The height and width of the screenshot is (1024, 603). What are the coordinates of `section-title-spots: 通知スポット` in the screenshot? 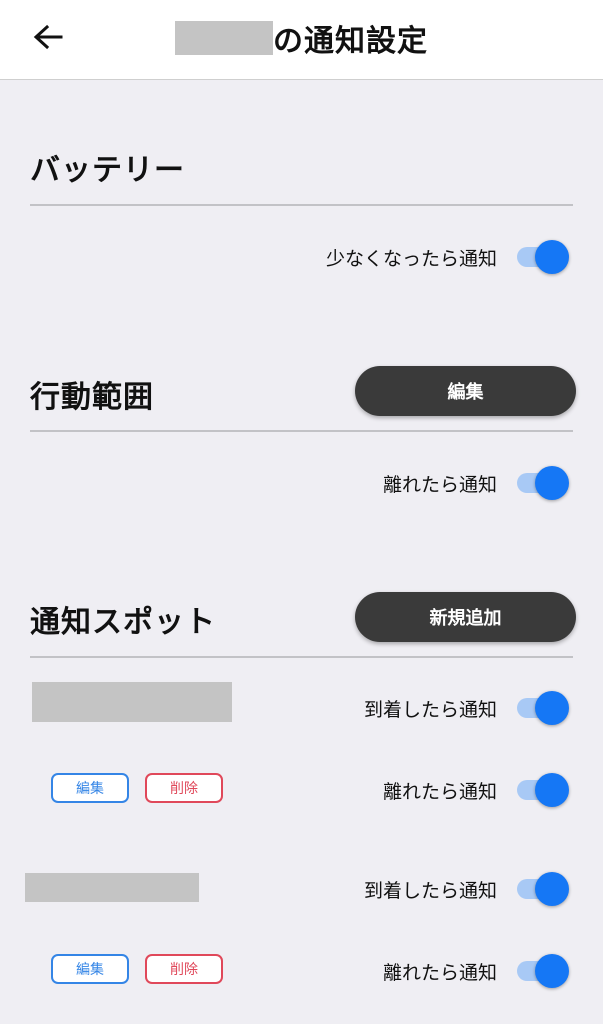 It's located at (123, 622).